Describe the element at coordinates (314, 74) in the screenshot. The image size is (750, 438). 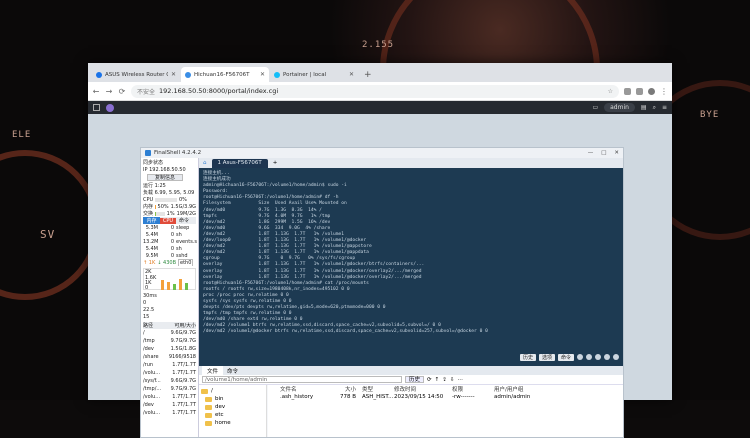
I see `tab-portainer: Portainer | local ✕` at that location.